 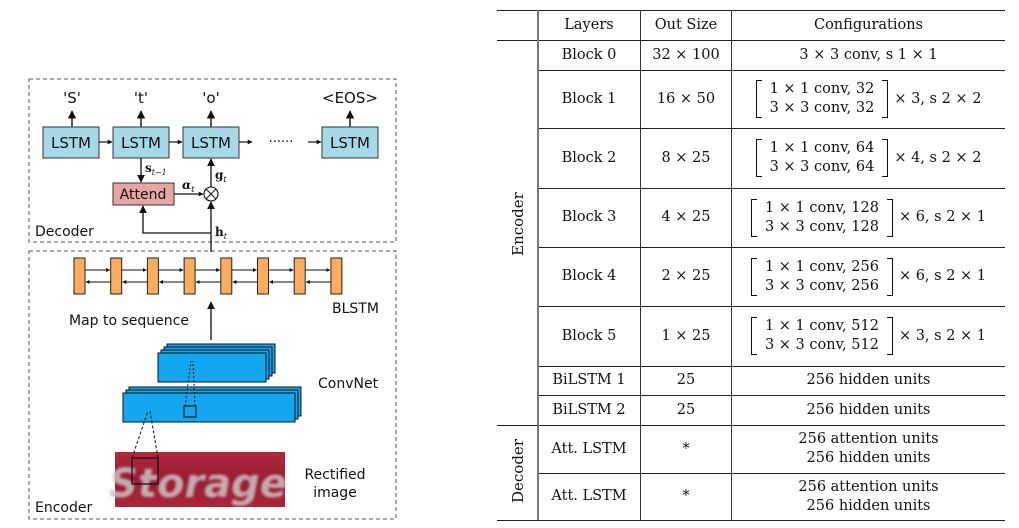 I want to click on config-line: 1 × 1 conv, 64, so click(x=822, y=148).